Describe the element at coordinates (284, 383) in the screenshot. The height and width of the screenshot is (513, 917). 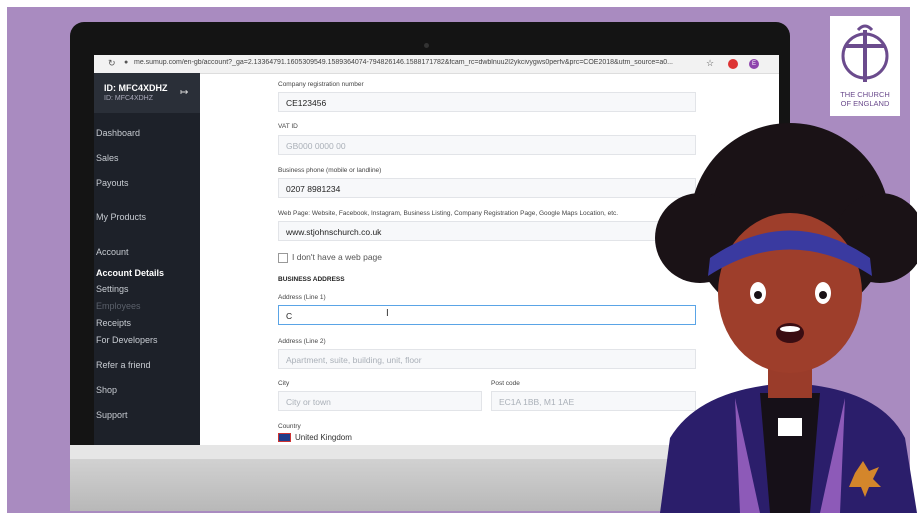
I see `city-label: City` at that location.